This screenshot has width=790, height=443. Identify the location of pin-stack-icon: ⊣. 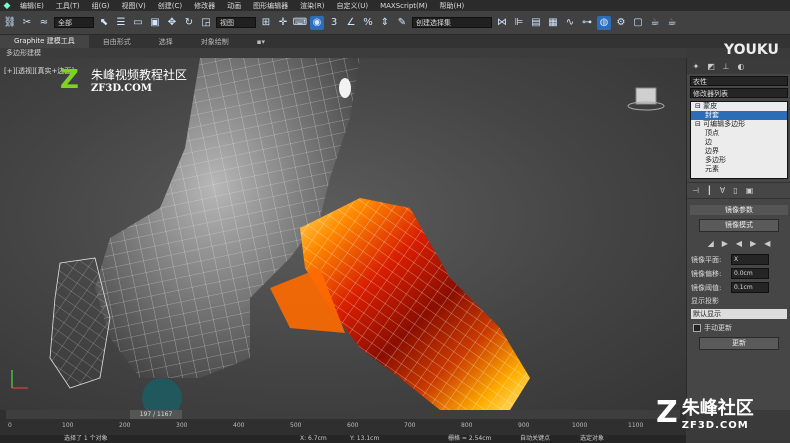
(695, 190).